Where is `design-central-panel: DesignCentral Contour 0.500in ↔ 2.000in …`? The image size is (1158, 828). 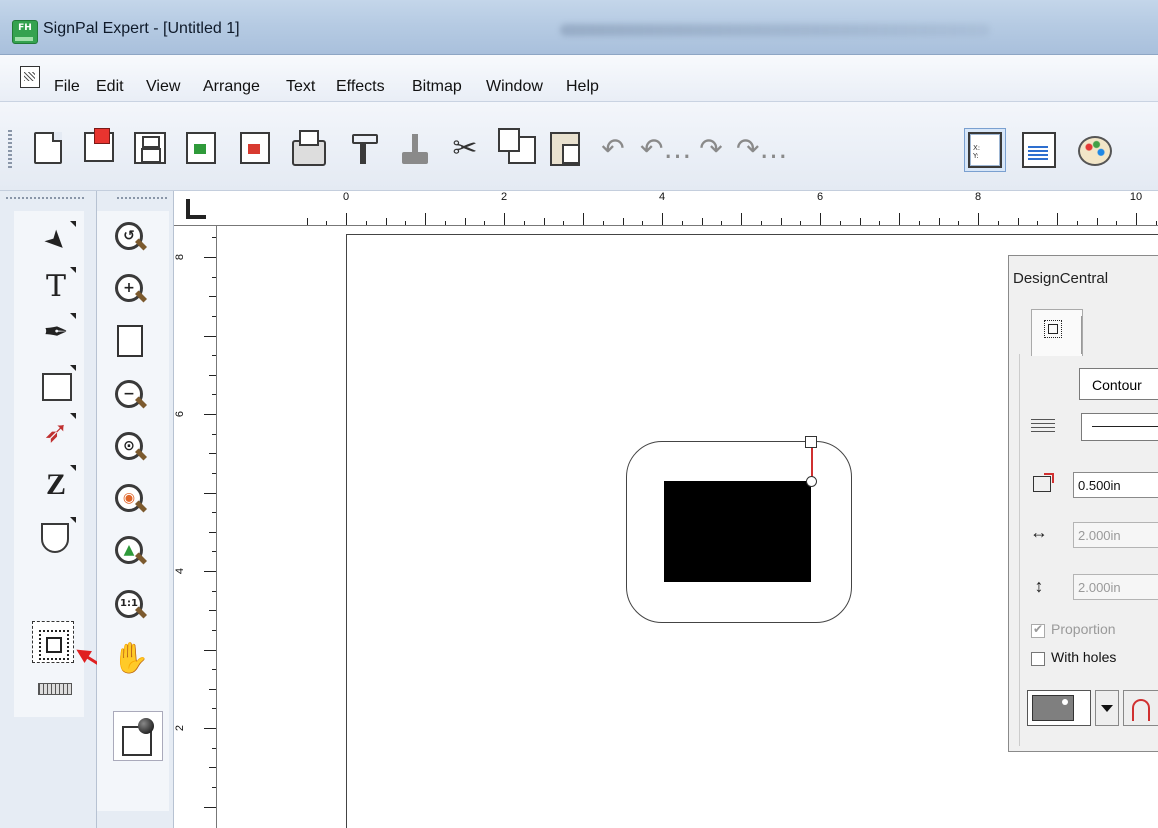
design-central-panel: DesignCentral Contour 0.500in ↔ 2.000in … is located at coordinates (1083, 503).